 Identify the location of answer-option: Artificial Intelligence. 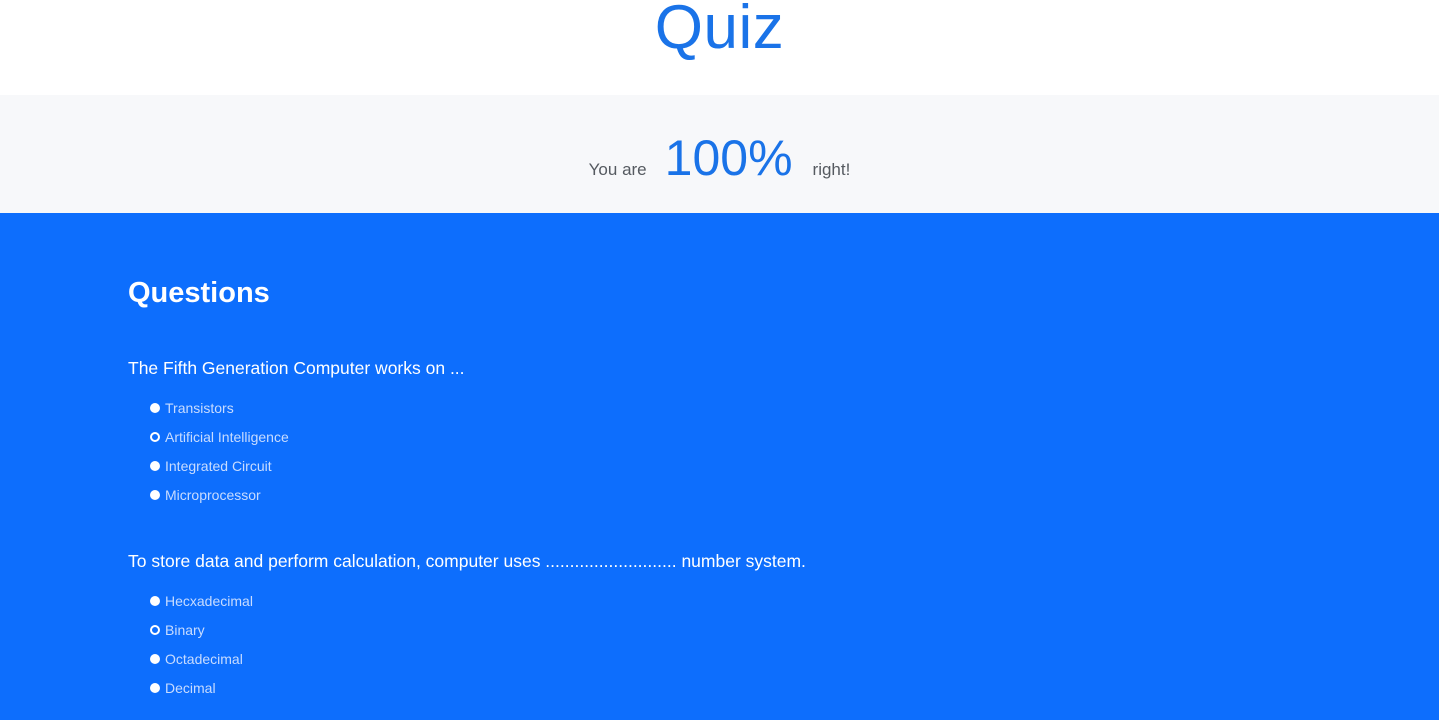
(296, 437).